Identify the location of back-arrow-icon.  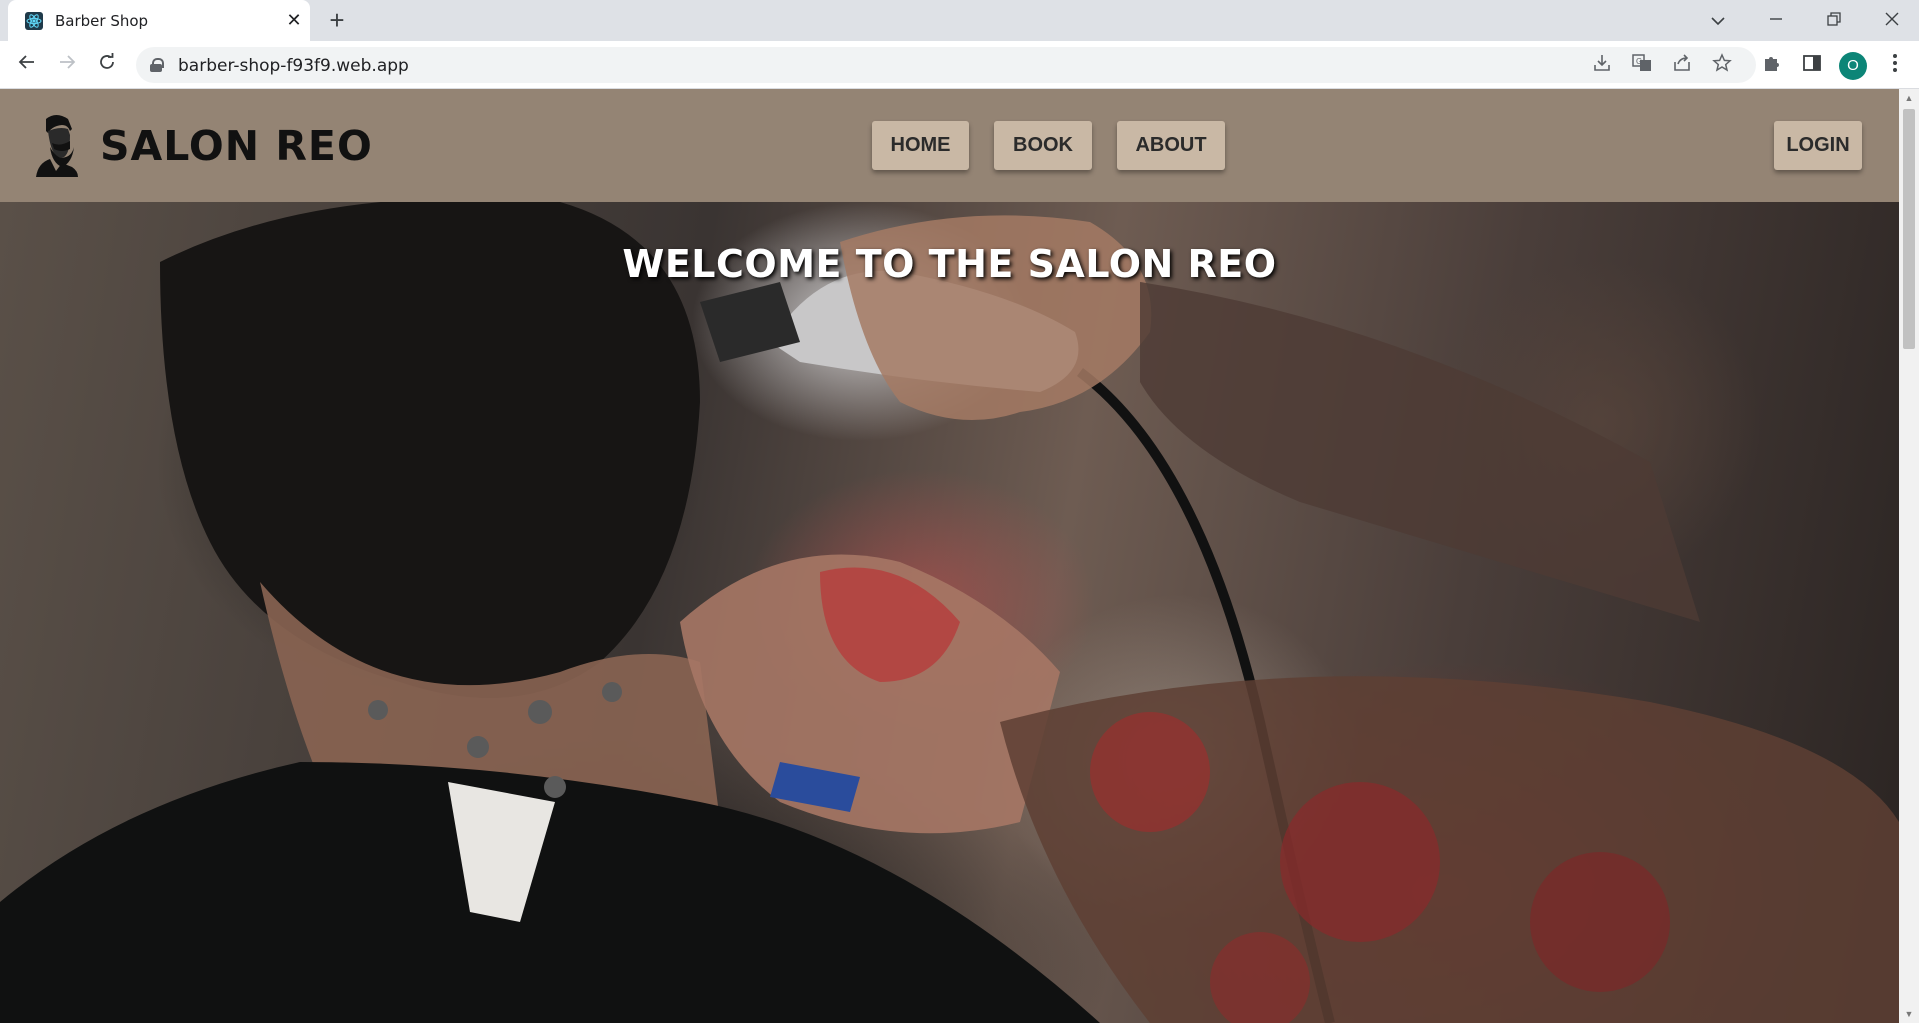
(27, 65).